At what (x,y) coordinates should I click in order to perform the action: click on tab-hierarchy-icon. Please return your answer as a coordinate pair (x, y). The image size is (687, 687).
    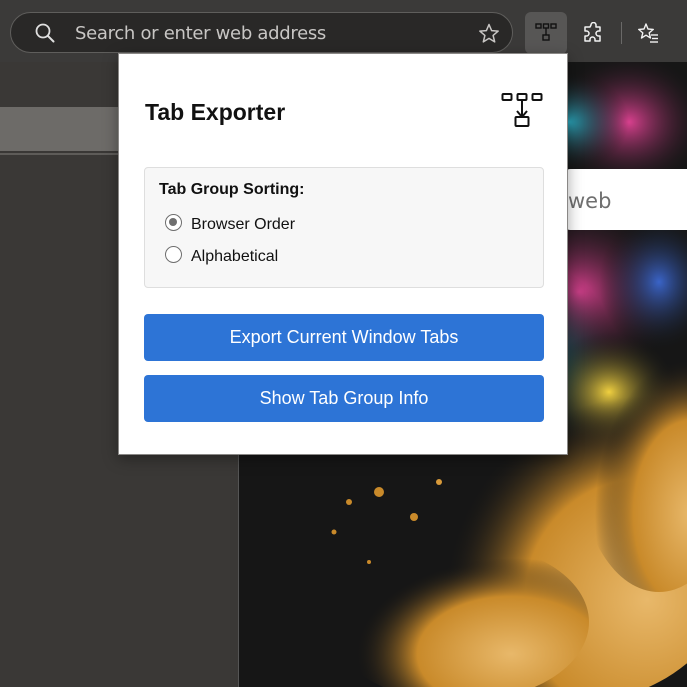
    Looking at the image, I should click on (522, 112).